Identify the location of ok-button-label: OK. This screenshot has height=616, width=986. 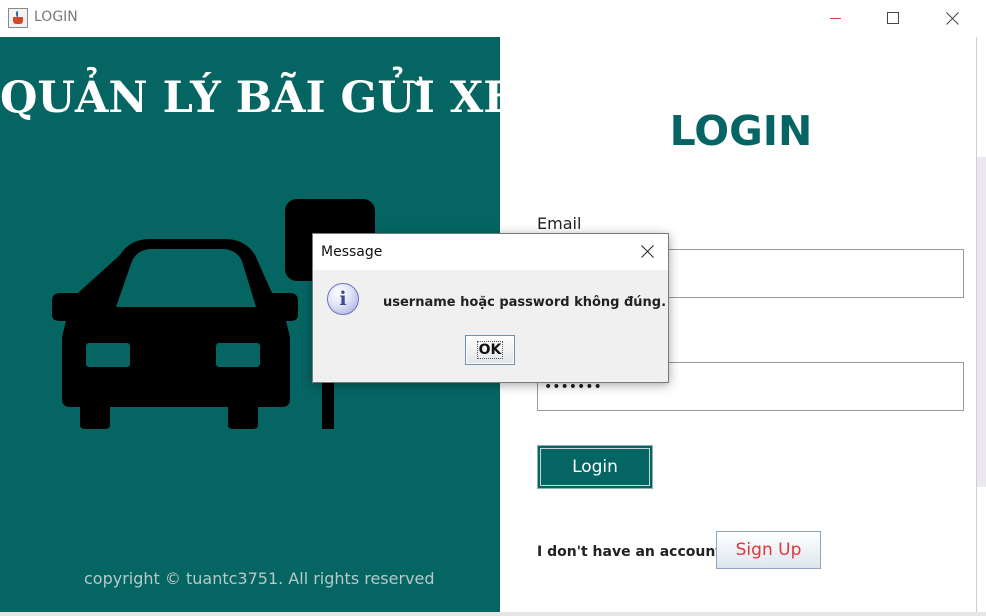
(490, 350).